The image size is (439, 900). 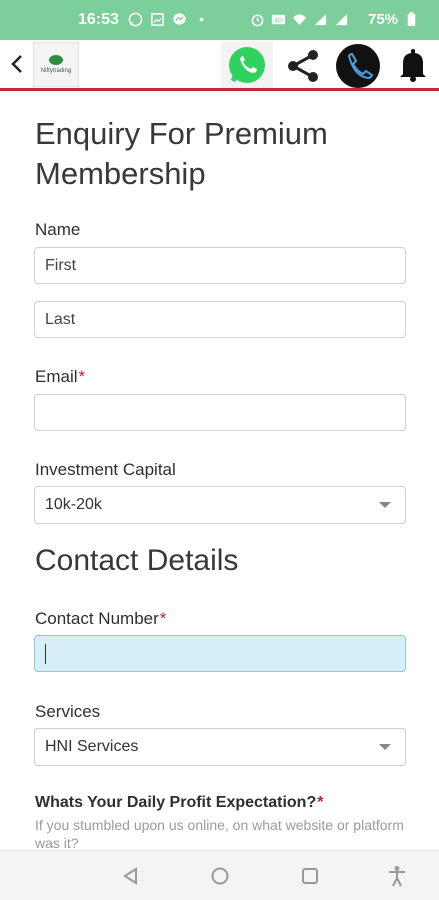 What do you see at coordinates (137, 560) in the screenshot?
I see `contact-details-heading: Contact Details` at bounding box center [137, 560].